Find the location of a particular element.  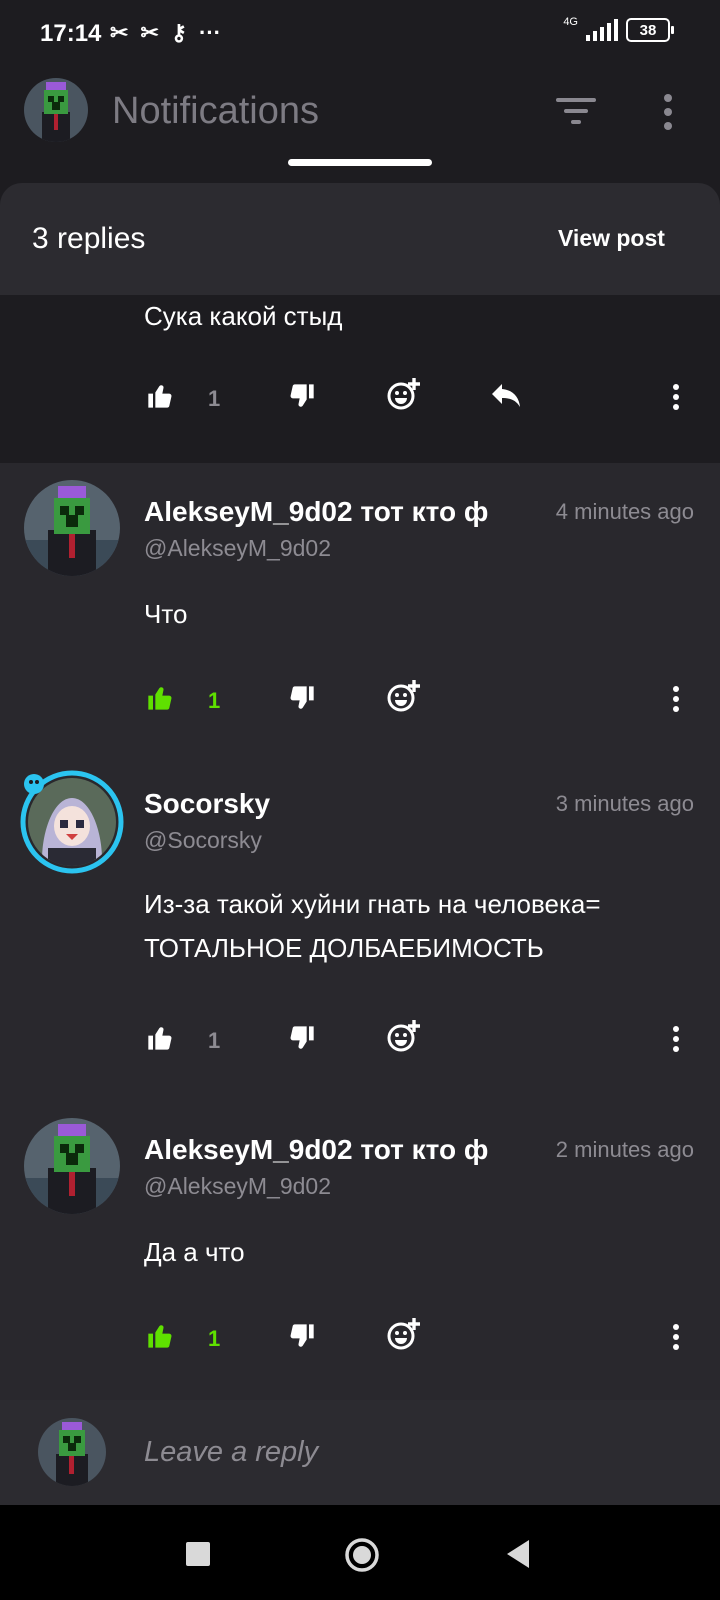

comment-text: Сука какой стыд is located at coordinates (243, 316).